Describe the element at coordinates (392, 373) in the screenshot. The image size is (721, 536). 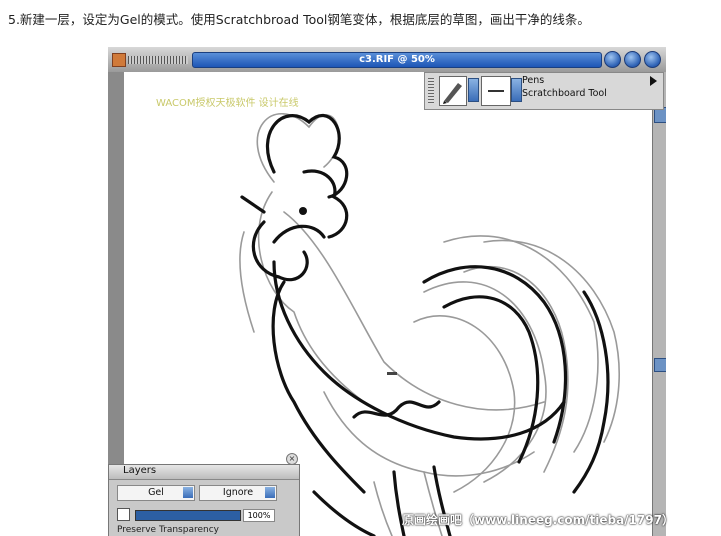
I see `cursor-marker` at that location.